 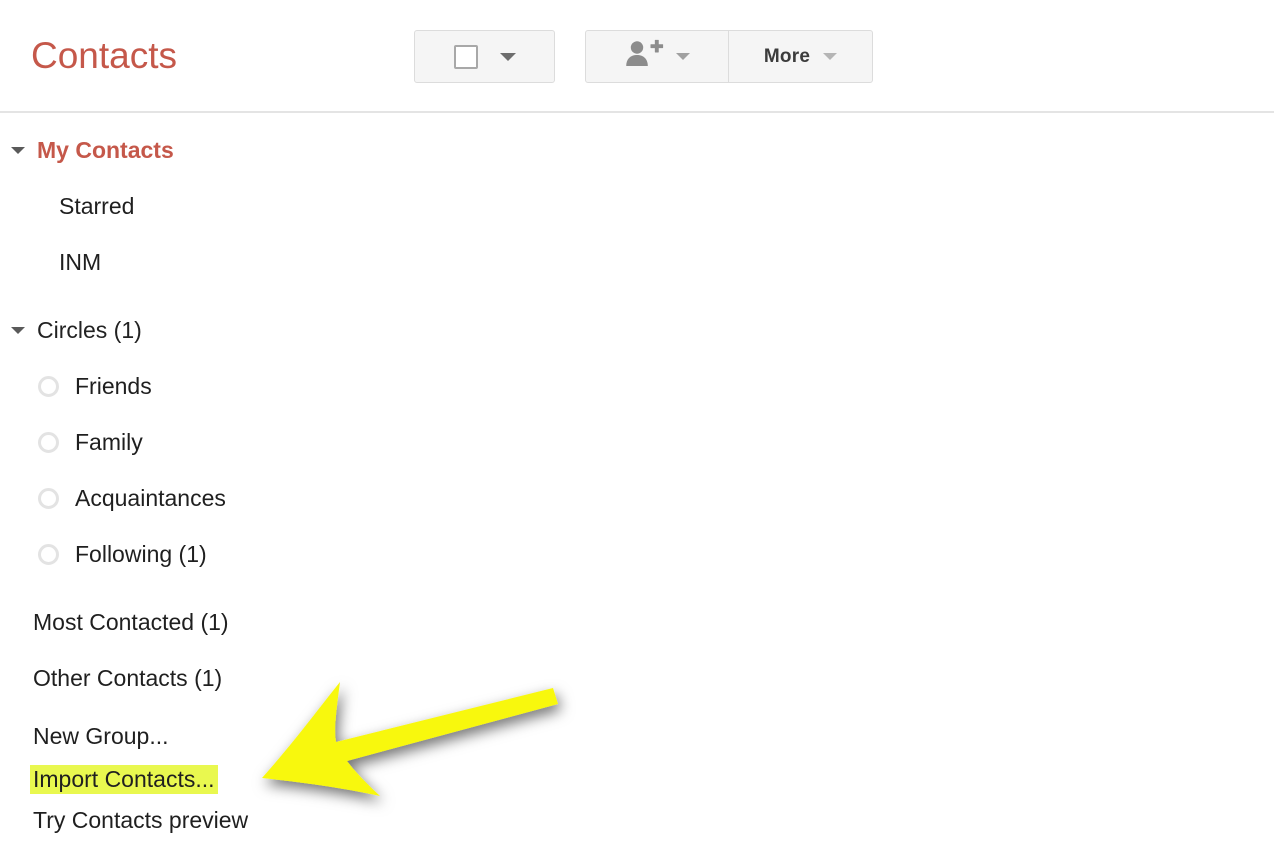 I want to click on toolbar-button-group: More, so click(x=729, y=56).